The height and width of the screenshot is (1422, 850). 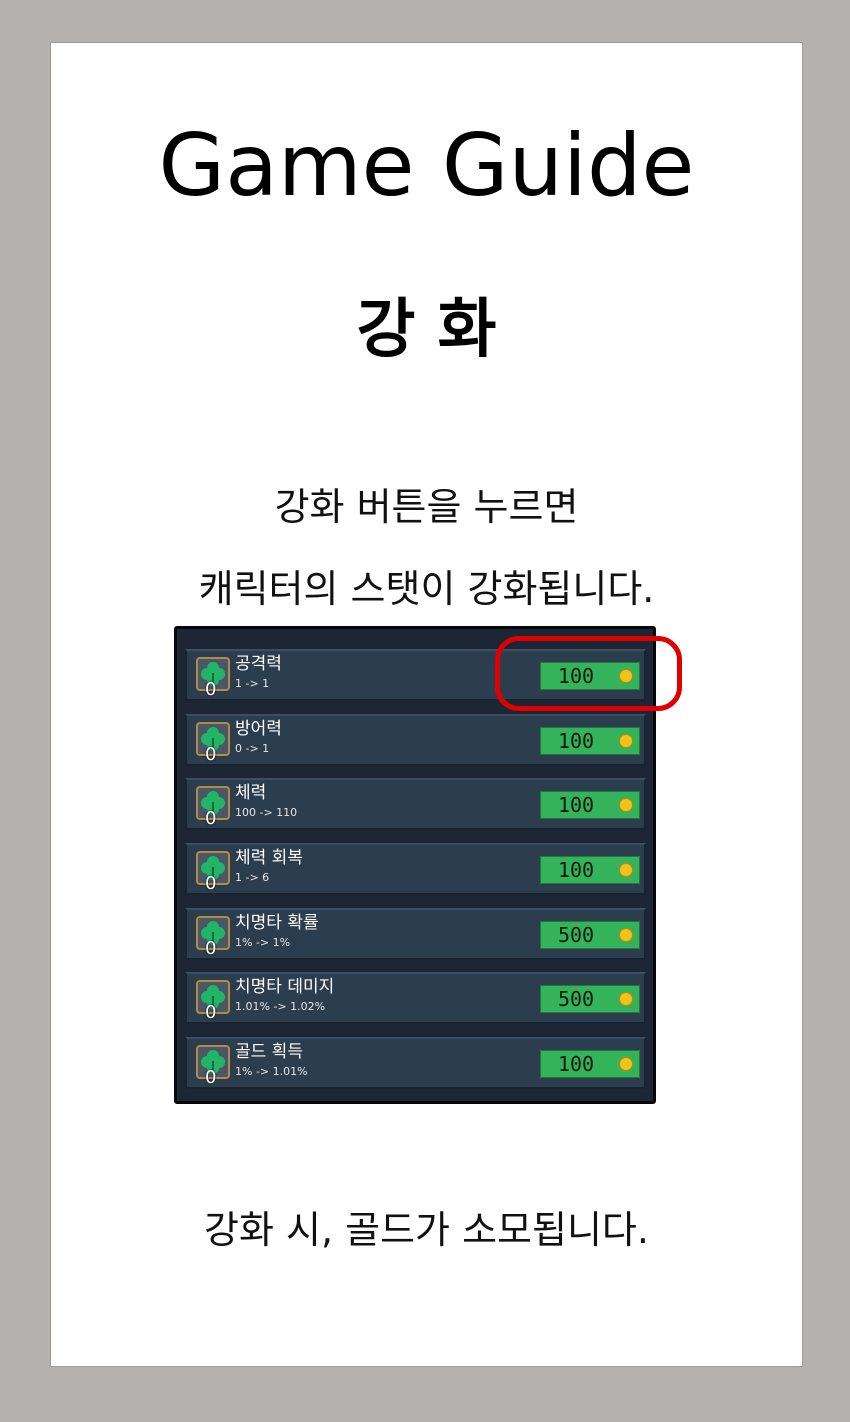 I want to click on upgrade-change: 1% -> 1%, so click(x=263, y=942).